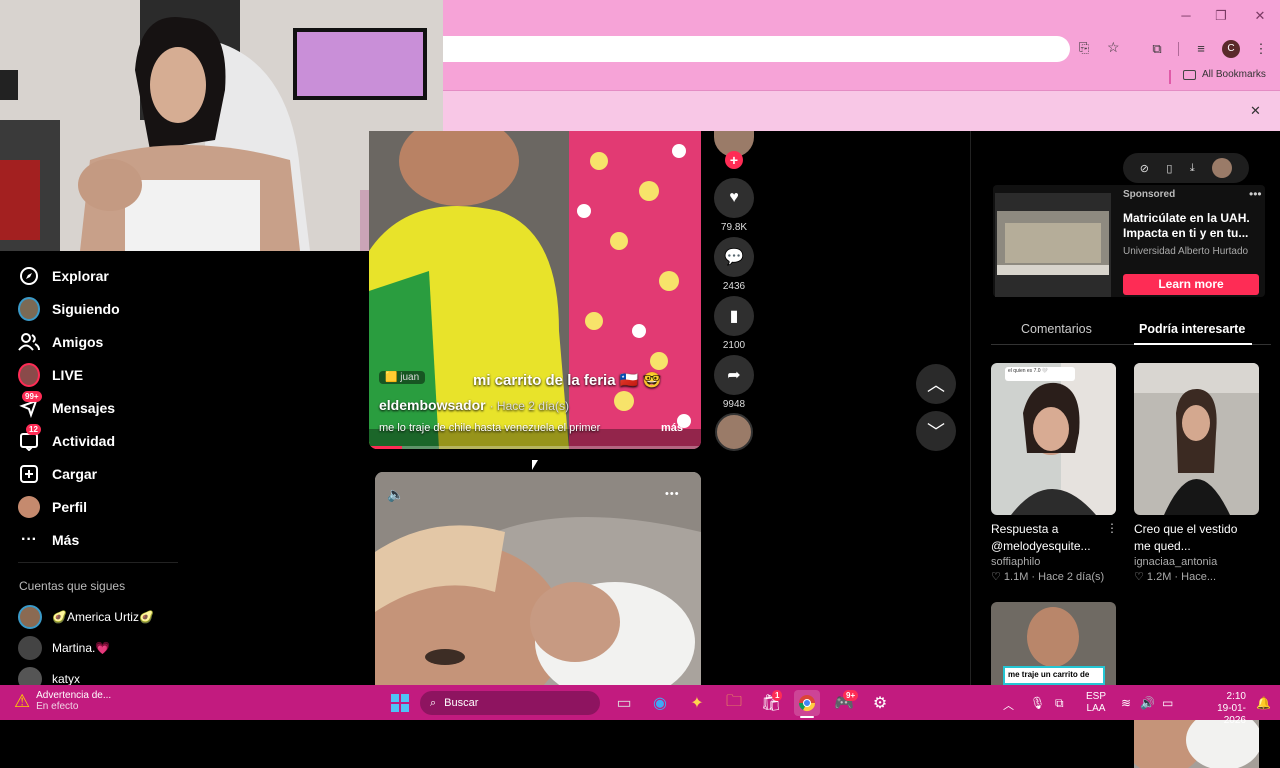 This screenshot has width=1280, height=768. What do you see at coordinates (1191, 284) in the screenshot?
I see `learn-more-button: Learn more` at bounding box center [1191, 284].